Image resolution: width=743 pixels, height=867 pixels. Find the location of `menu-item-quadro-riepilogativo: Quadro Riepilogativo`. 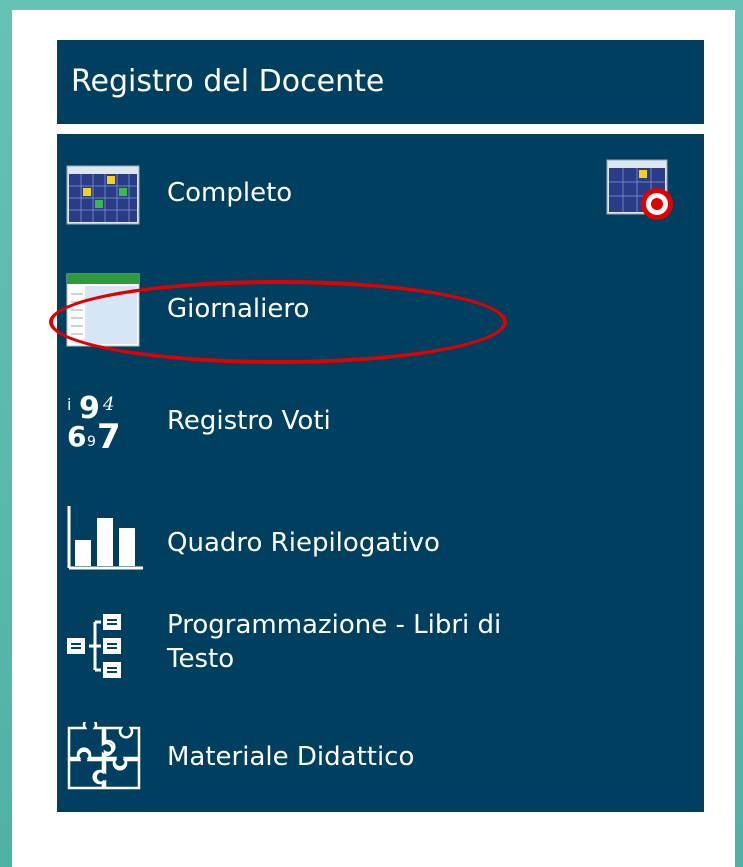

menu-item-quadro-riepilogativo: Quadro Riepilogativo is located at coordinates (380, 537).